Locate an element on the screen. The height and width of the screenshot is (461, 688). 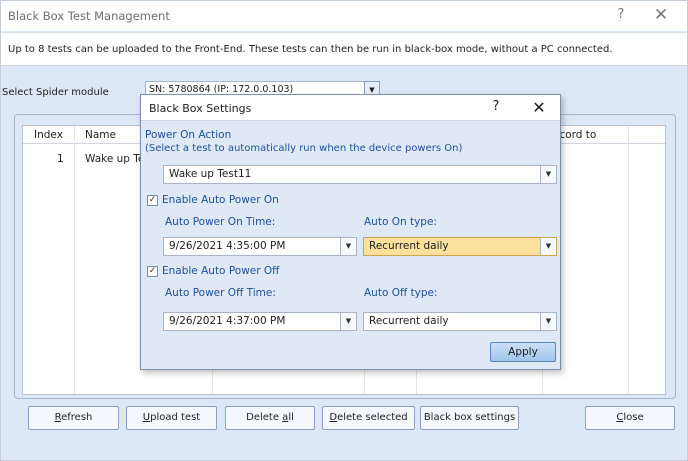
refresh-label-b: efresh is located at coordinates (77, 417).